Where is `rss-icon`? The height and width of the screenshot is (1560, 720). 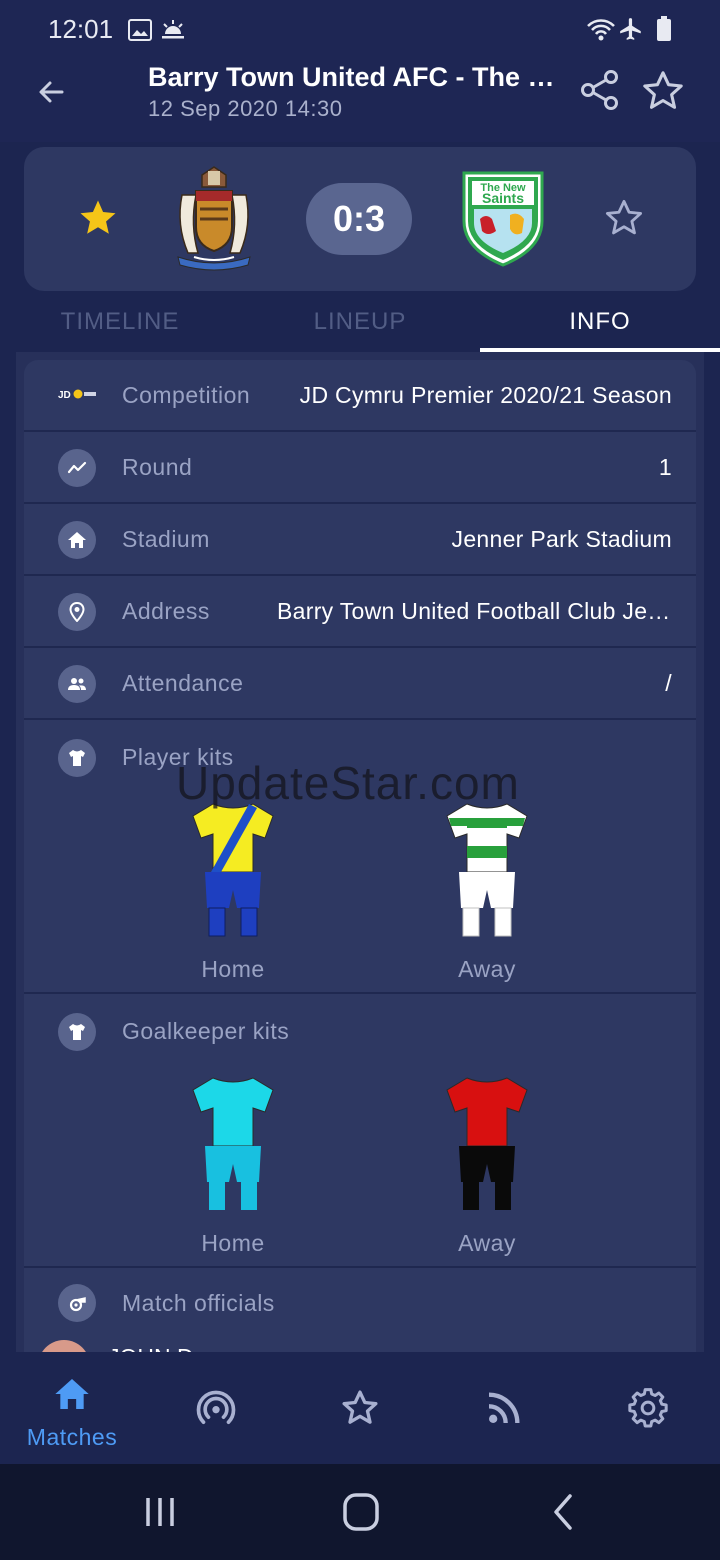
rss-icon is located at coordinates (504, 1408).